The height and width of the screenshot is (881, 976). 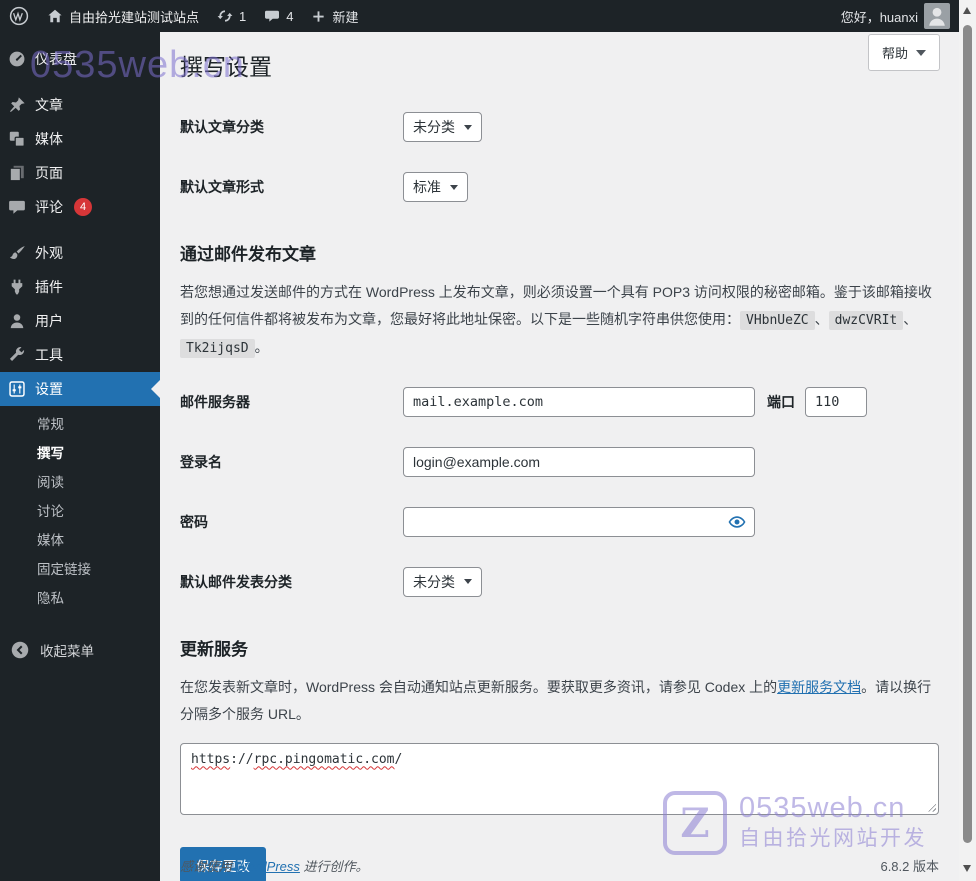 I want to click on wordpress-logo-icon, so click(x=19, y=16).